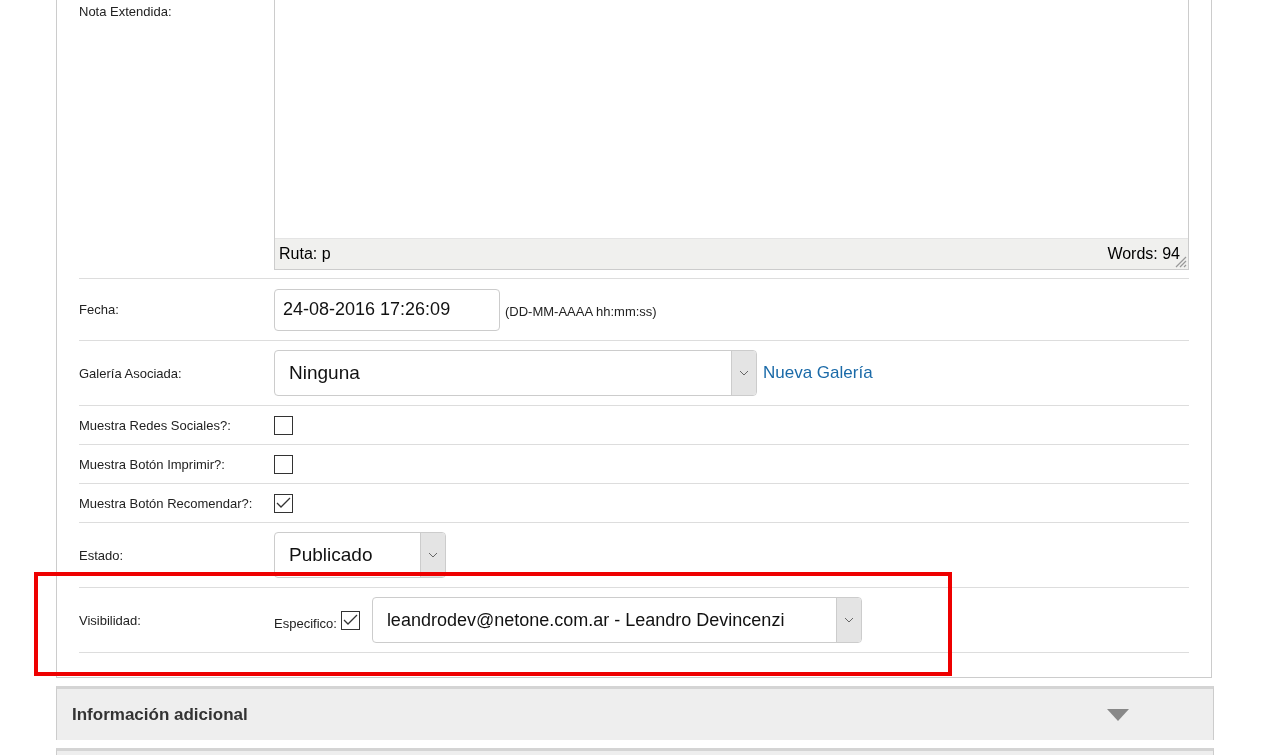 The height and width of the screenshot is (755, 1275). I want to click on date-input: 24-08-2016 17:26:09, so click(387, 309).